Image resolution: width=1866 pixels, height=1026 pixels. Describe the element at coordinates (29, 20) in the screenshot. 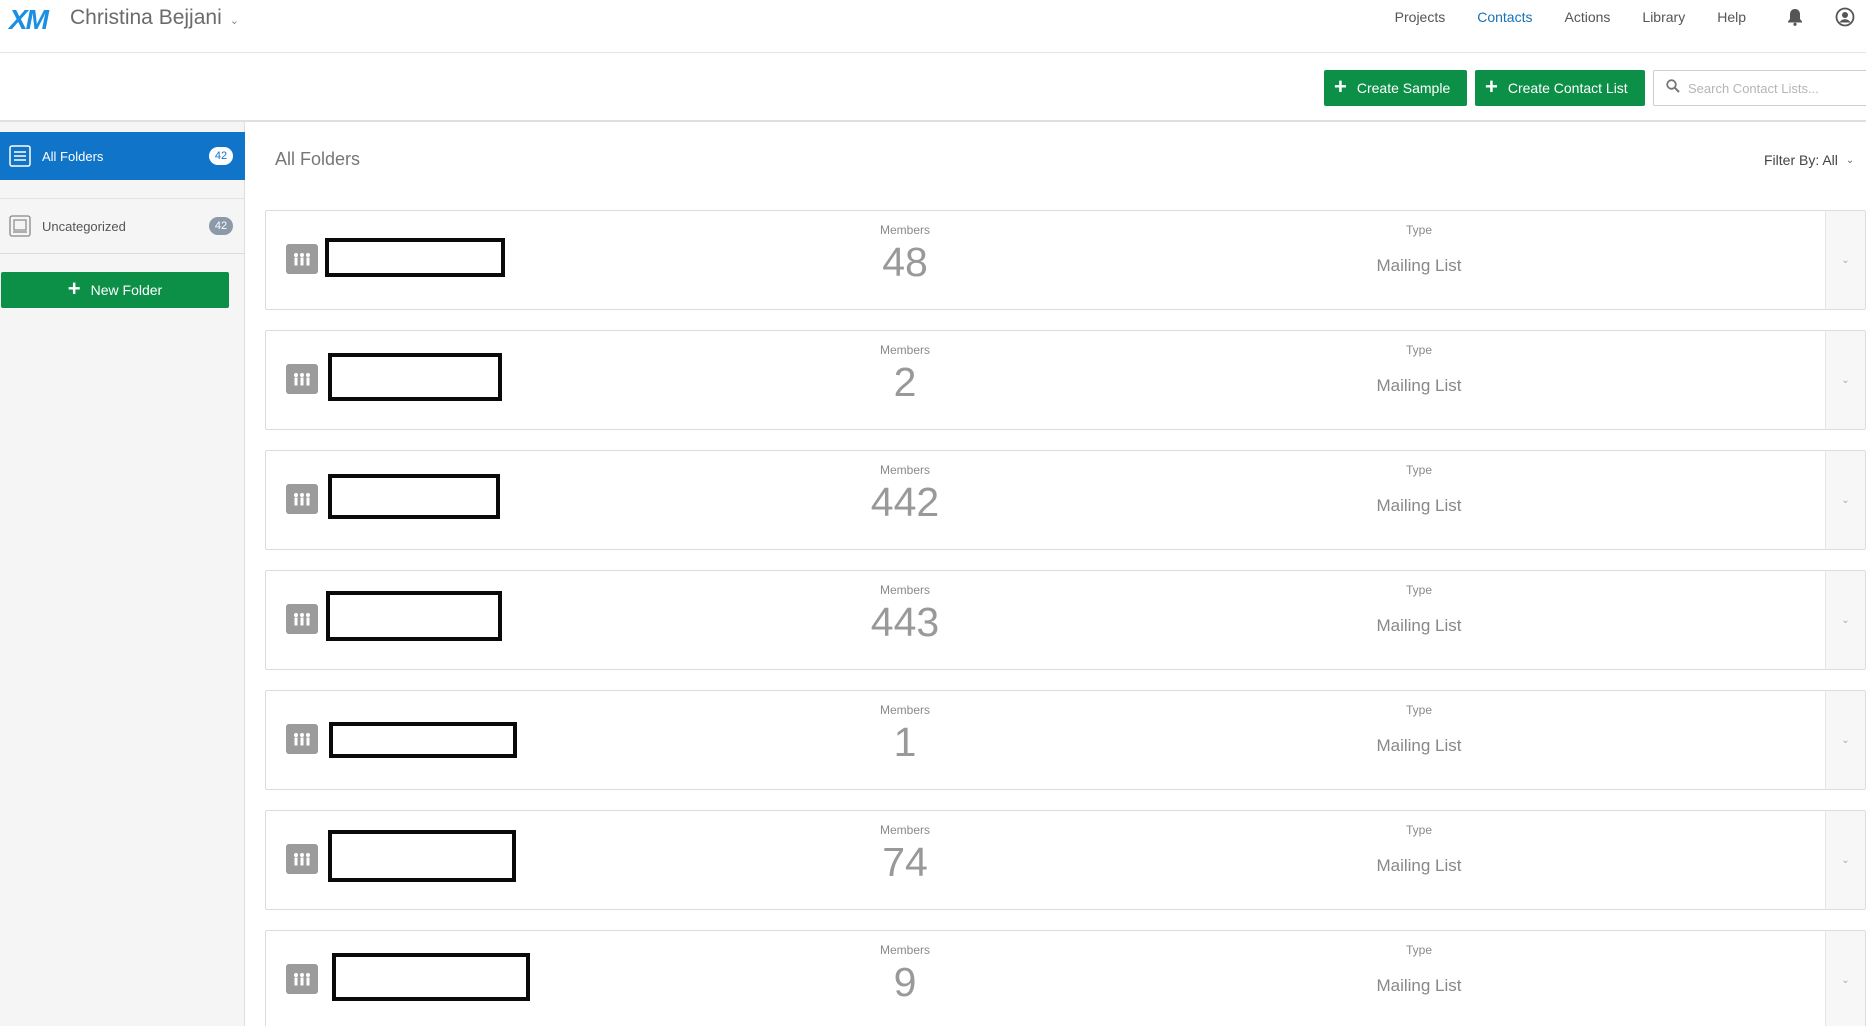

I see `xm-logo: XM` at that location.